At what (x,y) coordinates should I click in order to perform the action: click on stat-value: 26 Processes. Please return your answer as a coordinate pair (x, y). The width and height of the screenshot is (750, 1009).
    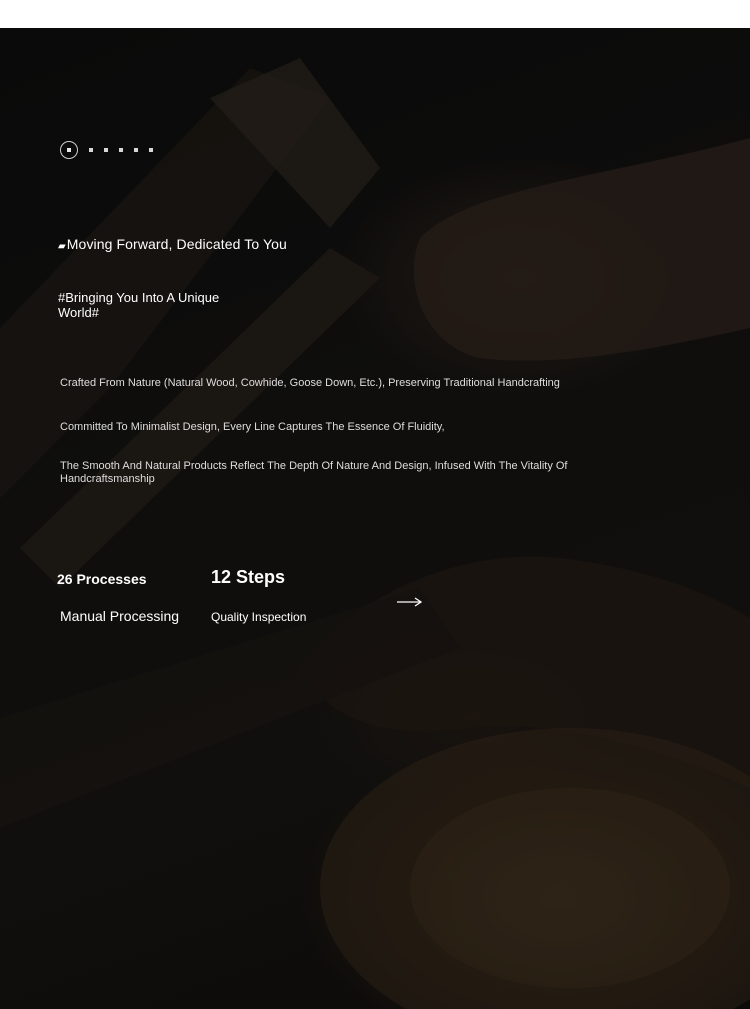
    Looking at the image, I should click on (102, 579).